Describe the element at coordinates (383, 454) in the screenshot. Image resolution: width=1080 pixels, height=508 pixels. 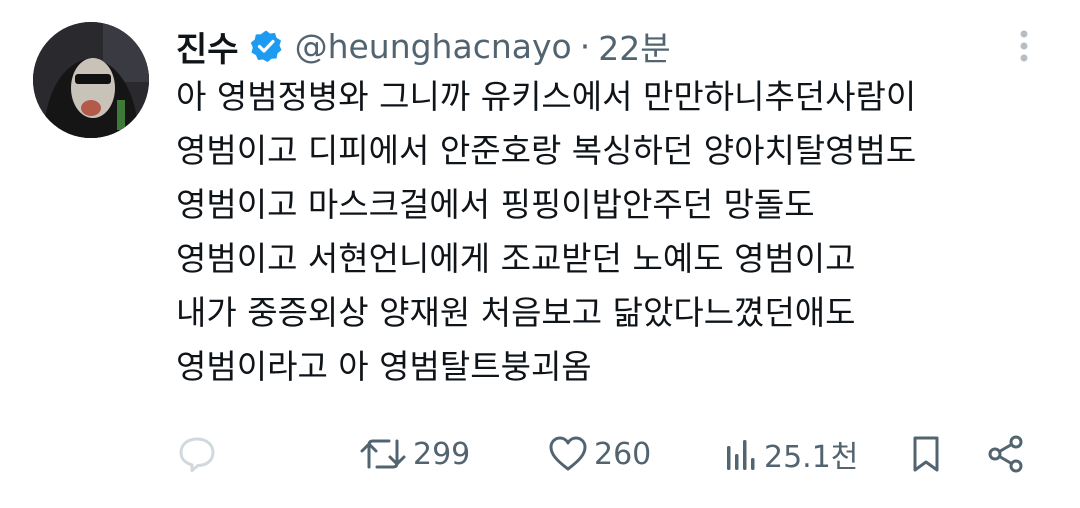
I see `retweet-icon` at that location.